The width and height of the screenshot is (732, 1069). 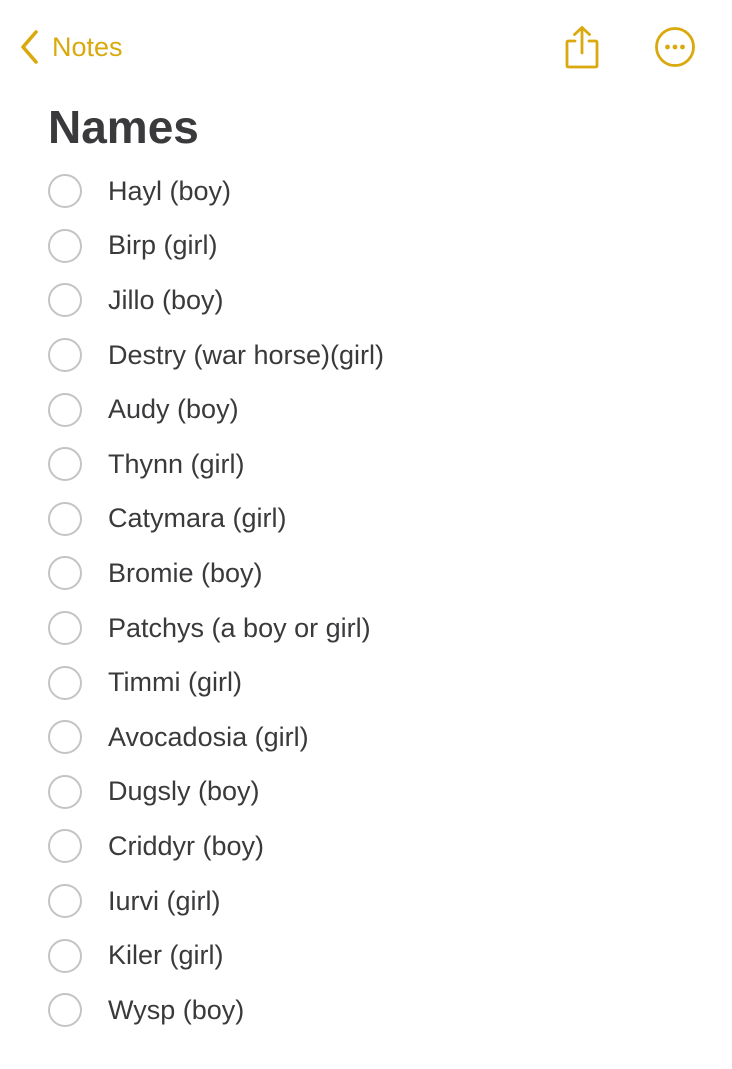 I want to click on checklist-item: Catymara (girl), so click(x=216, y=519).